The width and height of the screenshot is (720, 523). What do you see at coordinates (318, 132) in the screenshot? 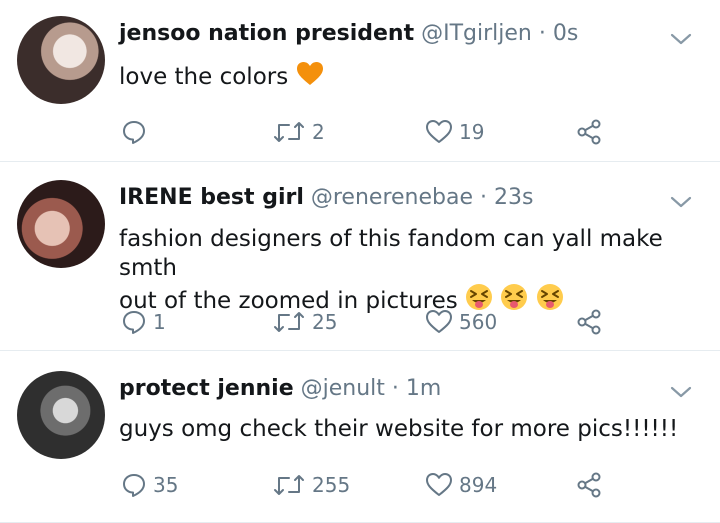
I see `retweet-count: 2` at bounding box center [318, 132].